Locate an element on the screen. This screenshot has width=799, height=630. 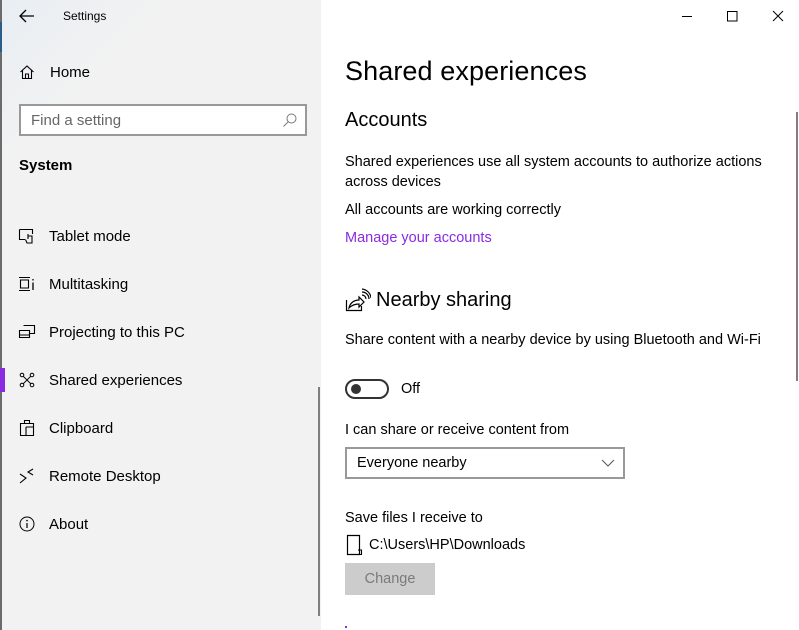
close-button is located at coordinates (777, 16).